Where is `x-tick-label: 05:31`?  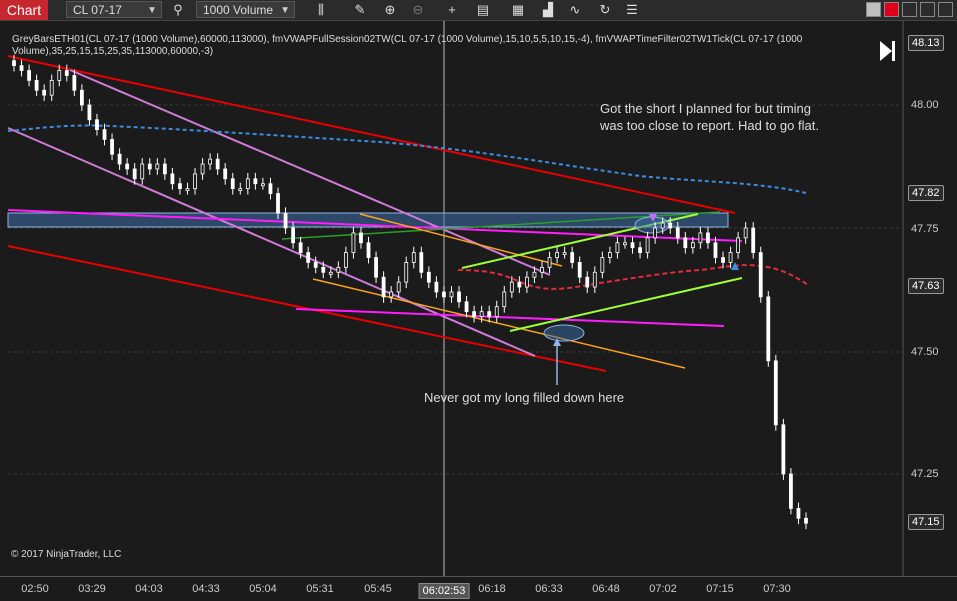 x-tick-label: 05:31 is located at coordinates (320, 589).